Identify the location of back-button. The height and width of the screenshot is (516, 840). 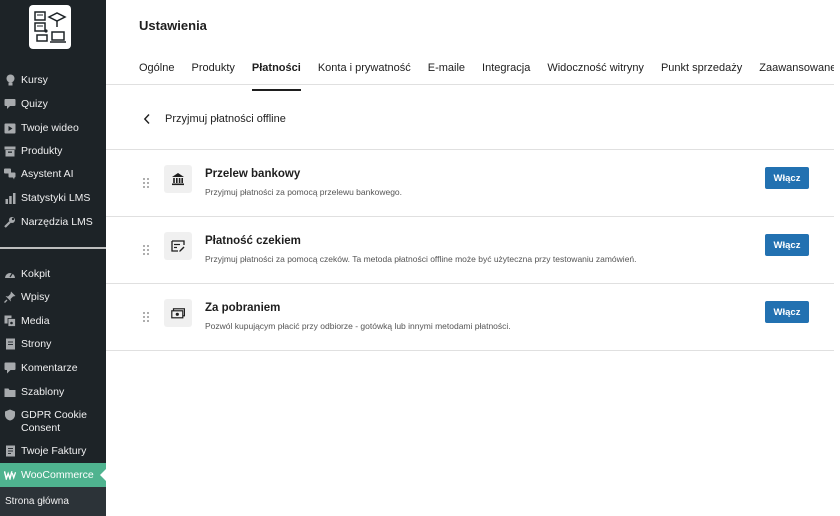
(147, 119).